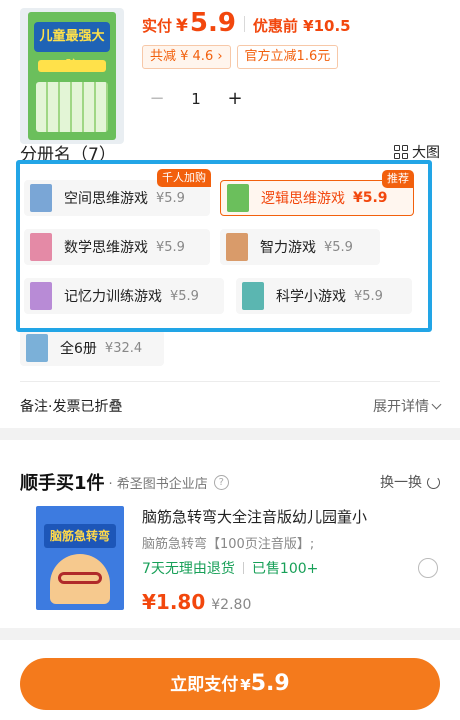  I want to click on pay-now-currency: ¥, so click(245, 685).